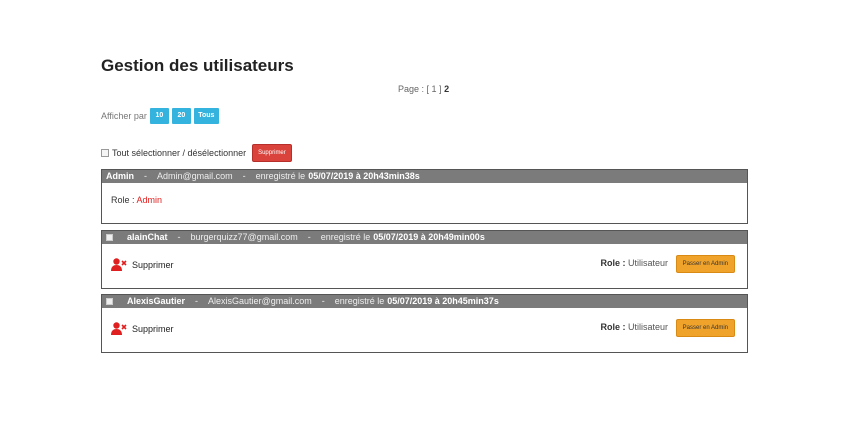 This screenshot has height=432, width=850. Describe the element at coordinates (124, 116) in the screenshot. I see `per-page-label: Afficher par` at that location.